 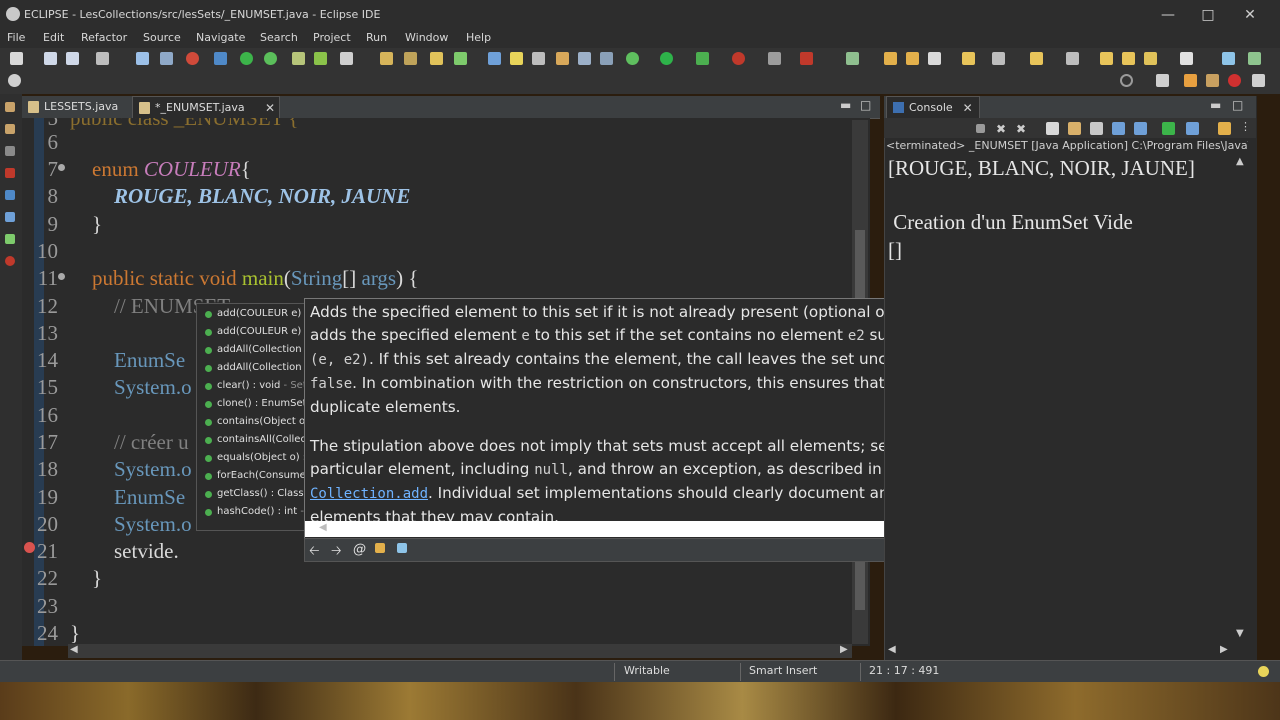 What do you see at coordinates (255, 421) in the screenshot?
I see `list-item: contains(Object o` at bounding box center [255, 421].